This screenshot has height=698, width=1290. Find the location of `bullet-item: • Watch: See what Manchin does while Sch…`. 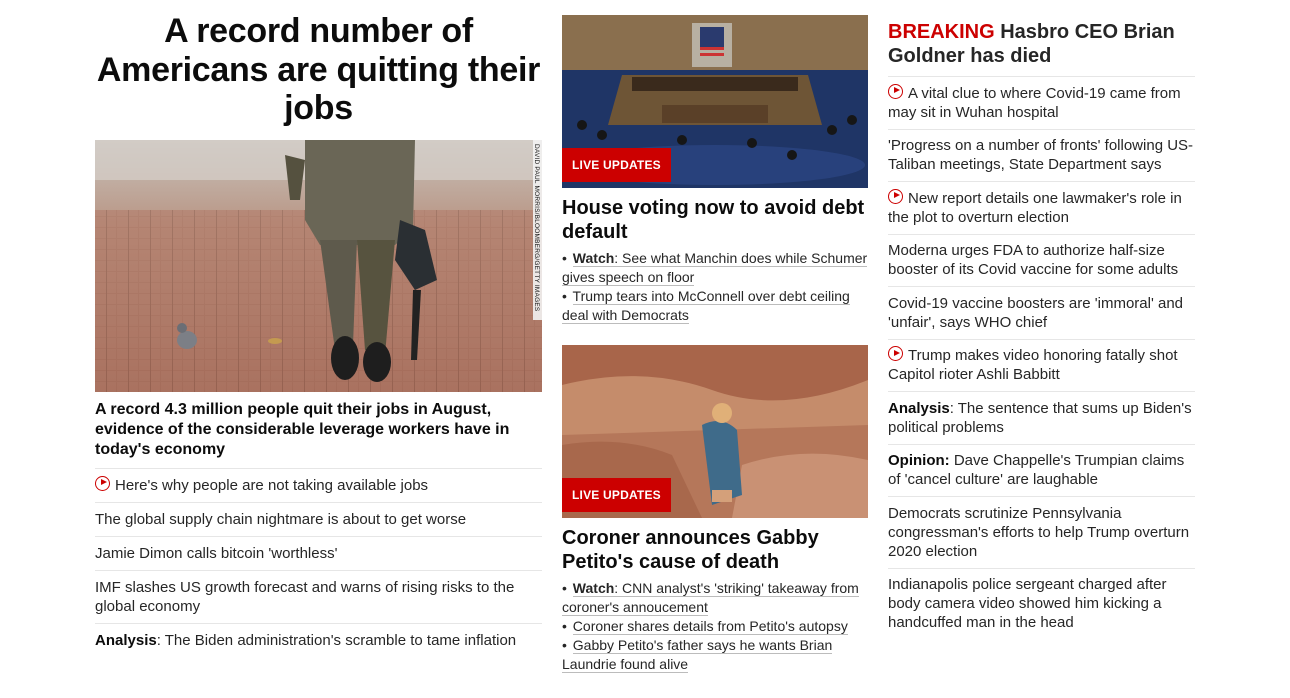

bullet-item: • Watch: See what Manchin does while Sch… is located at coordinates (715, 268).